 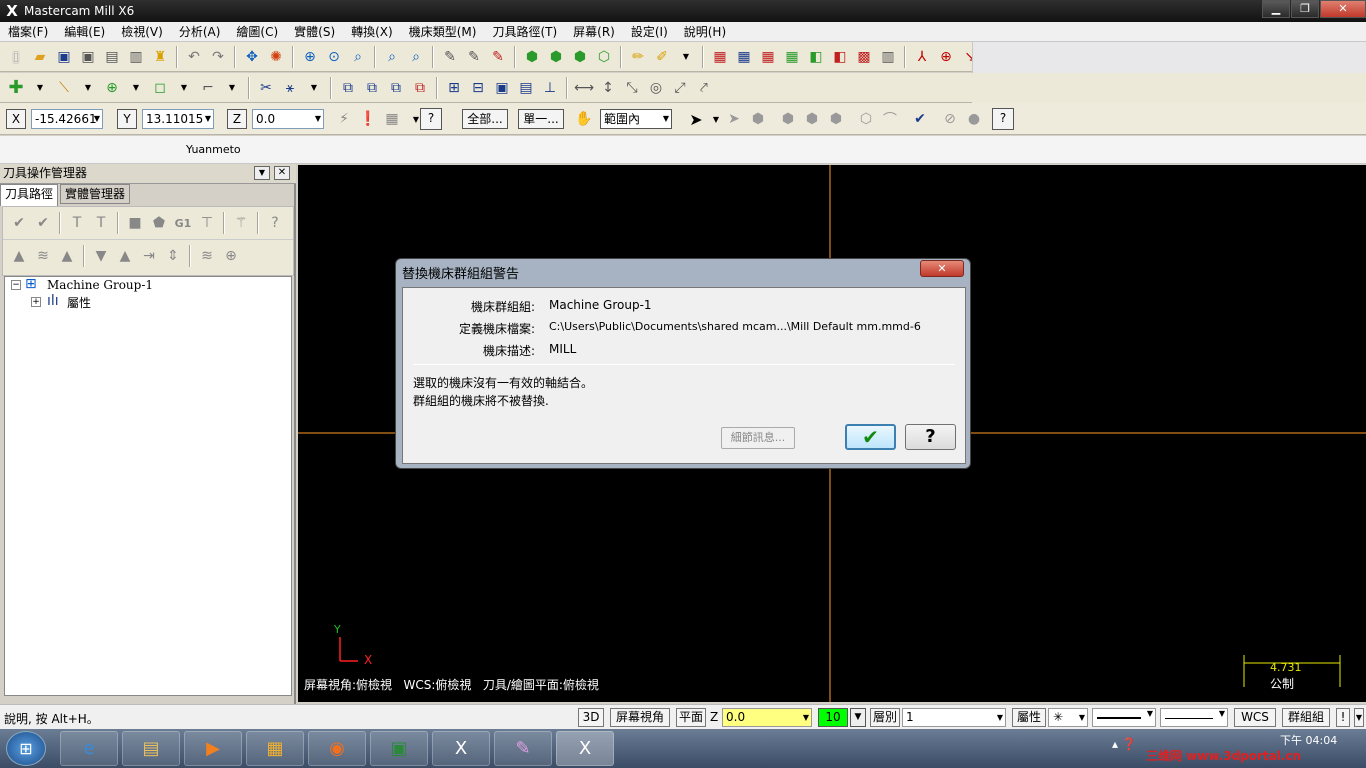 I want to click on xform-icon-2: ⧉, so click(x=372, y=88).